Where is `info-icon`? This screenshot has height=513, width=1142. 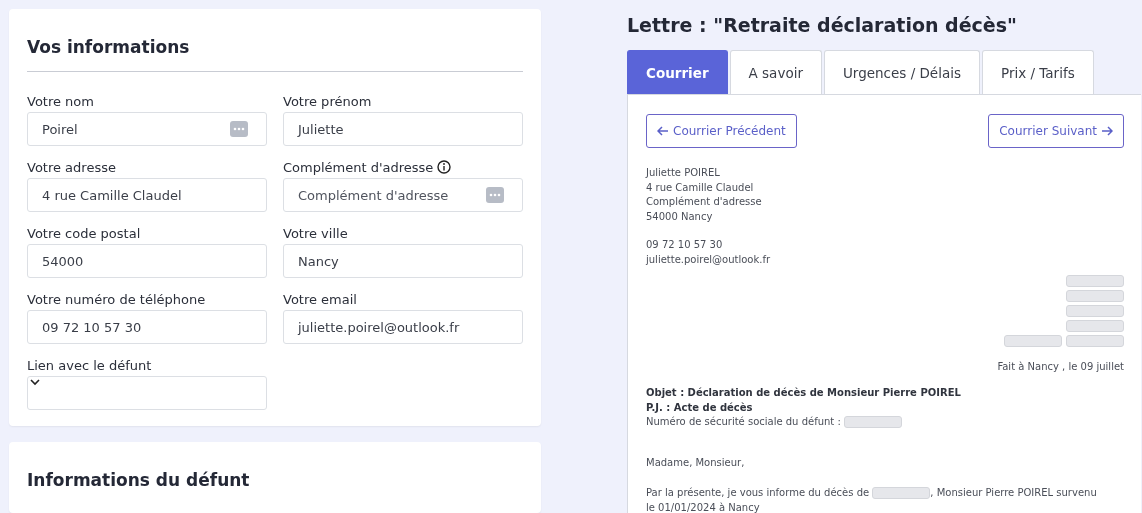
info-icon is located at coordinates (444, 167).